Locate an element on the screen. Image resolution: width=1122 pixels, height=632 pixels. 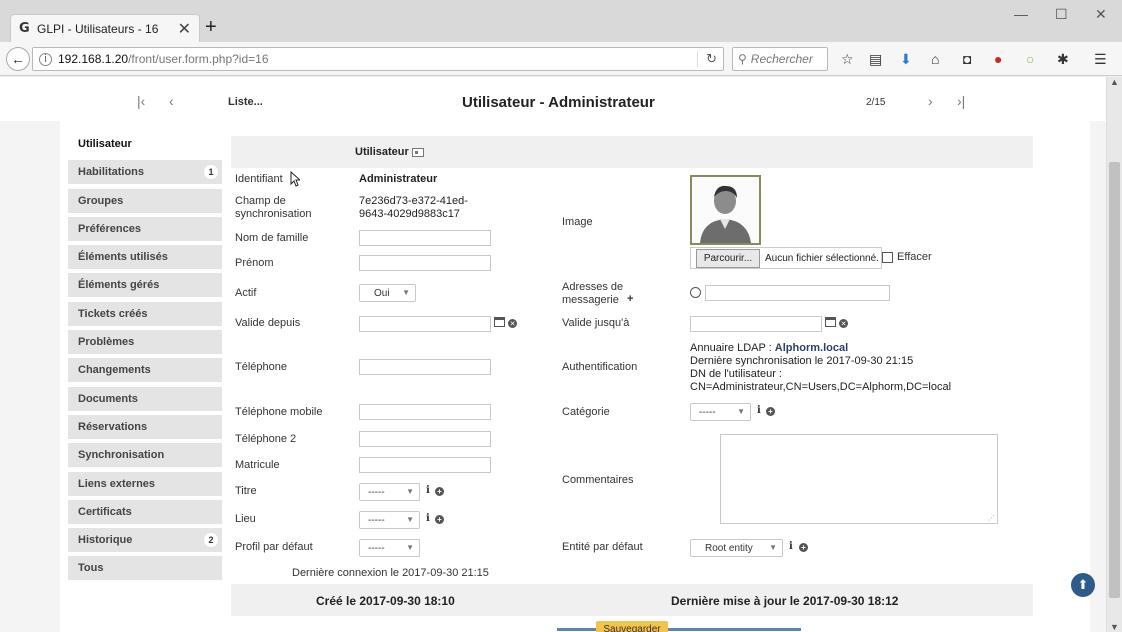
default-email-radio is located at coordinates (695, 292).